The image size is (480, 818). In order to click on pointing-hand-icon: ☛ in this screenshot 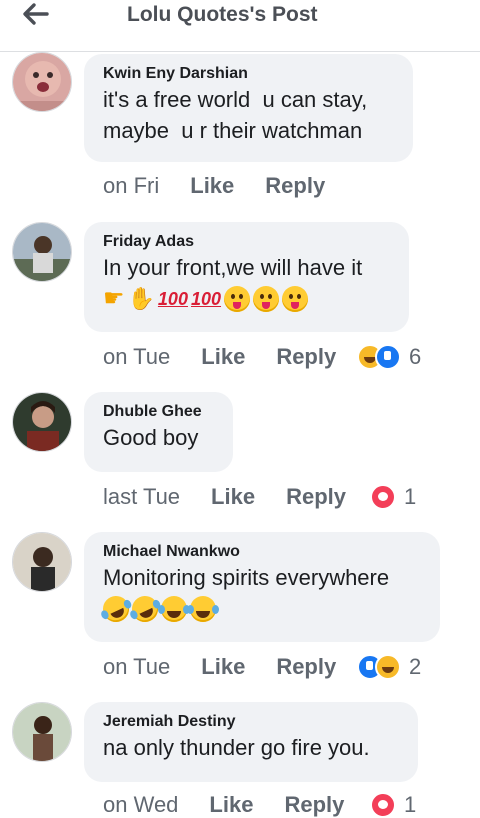, I will do `click(114, 298)`.